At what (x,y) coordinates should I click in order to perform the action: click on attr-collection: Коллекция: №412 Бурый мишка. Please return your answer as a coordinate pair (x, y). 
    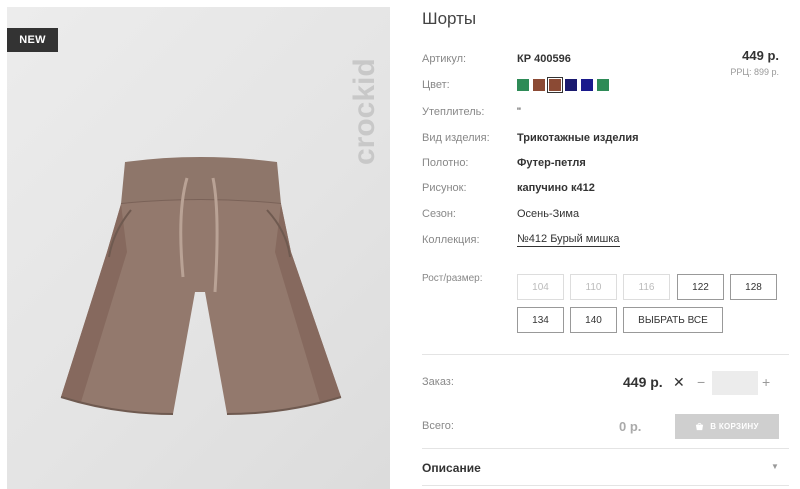
    Looking at the image, I should click on (602, 240).